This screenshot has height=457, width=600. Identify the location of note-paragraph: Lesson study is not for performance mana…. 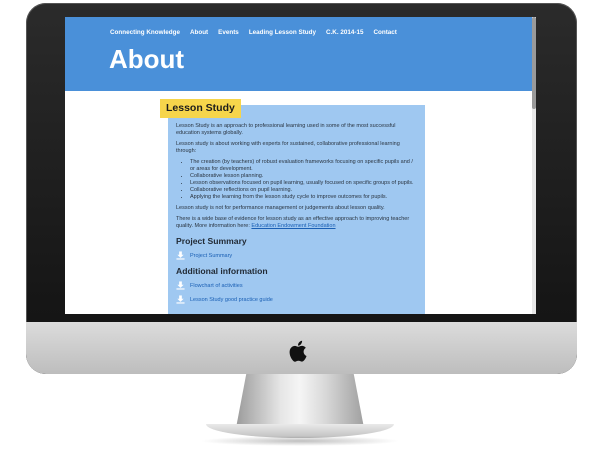
(280, 208).